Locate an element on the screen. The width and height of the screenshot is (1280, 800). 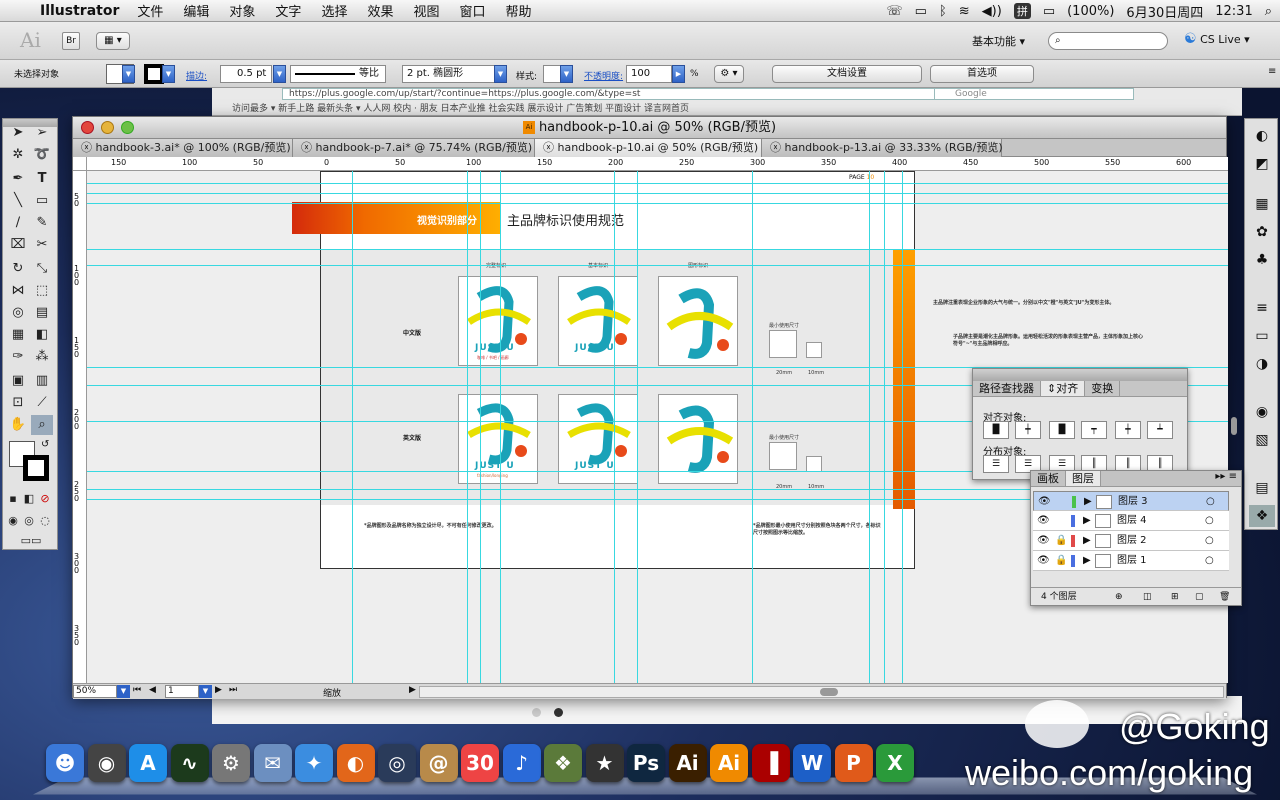
dock-app-safari-icon: ✦ is located at coordinates (314, 763).